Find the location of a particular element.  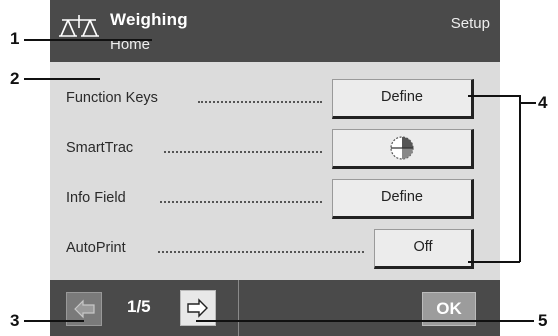

footer-bar: 1/5 OK is located at coordinates (275, 308).